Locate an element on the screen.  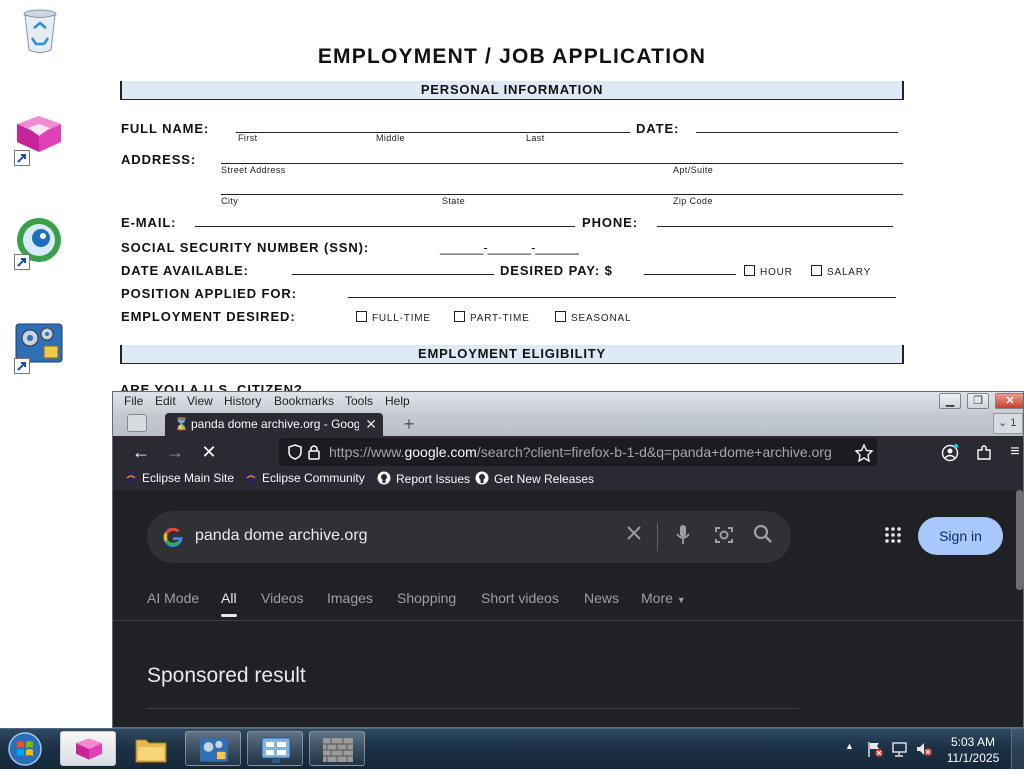
section-personal-information: PERSONAL INFORMATION is located at coordinates (512, 90).